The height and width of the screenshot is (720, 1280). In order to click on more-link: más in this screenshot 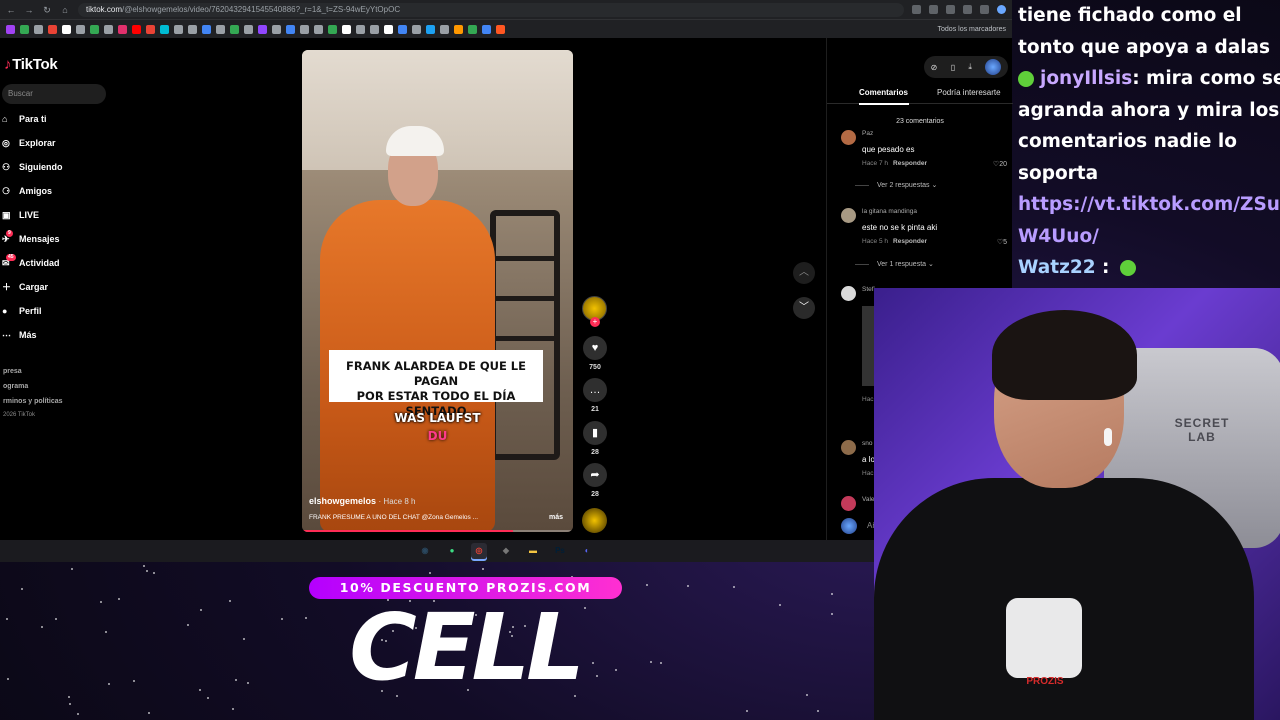, I will do `click(556, 517)`.